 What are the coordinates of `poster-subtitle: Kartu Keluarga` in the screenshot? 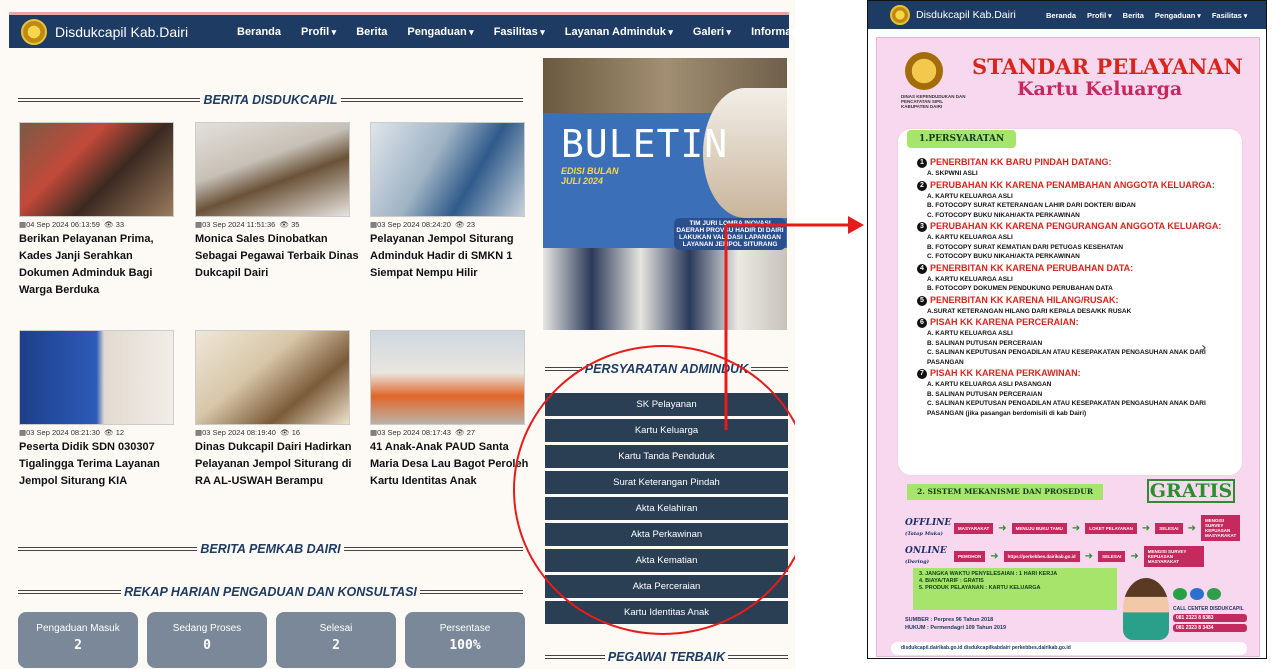 It's located at (1100, 89).